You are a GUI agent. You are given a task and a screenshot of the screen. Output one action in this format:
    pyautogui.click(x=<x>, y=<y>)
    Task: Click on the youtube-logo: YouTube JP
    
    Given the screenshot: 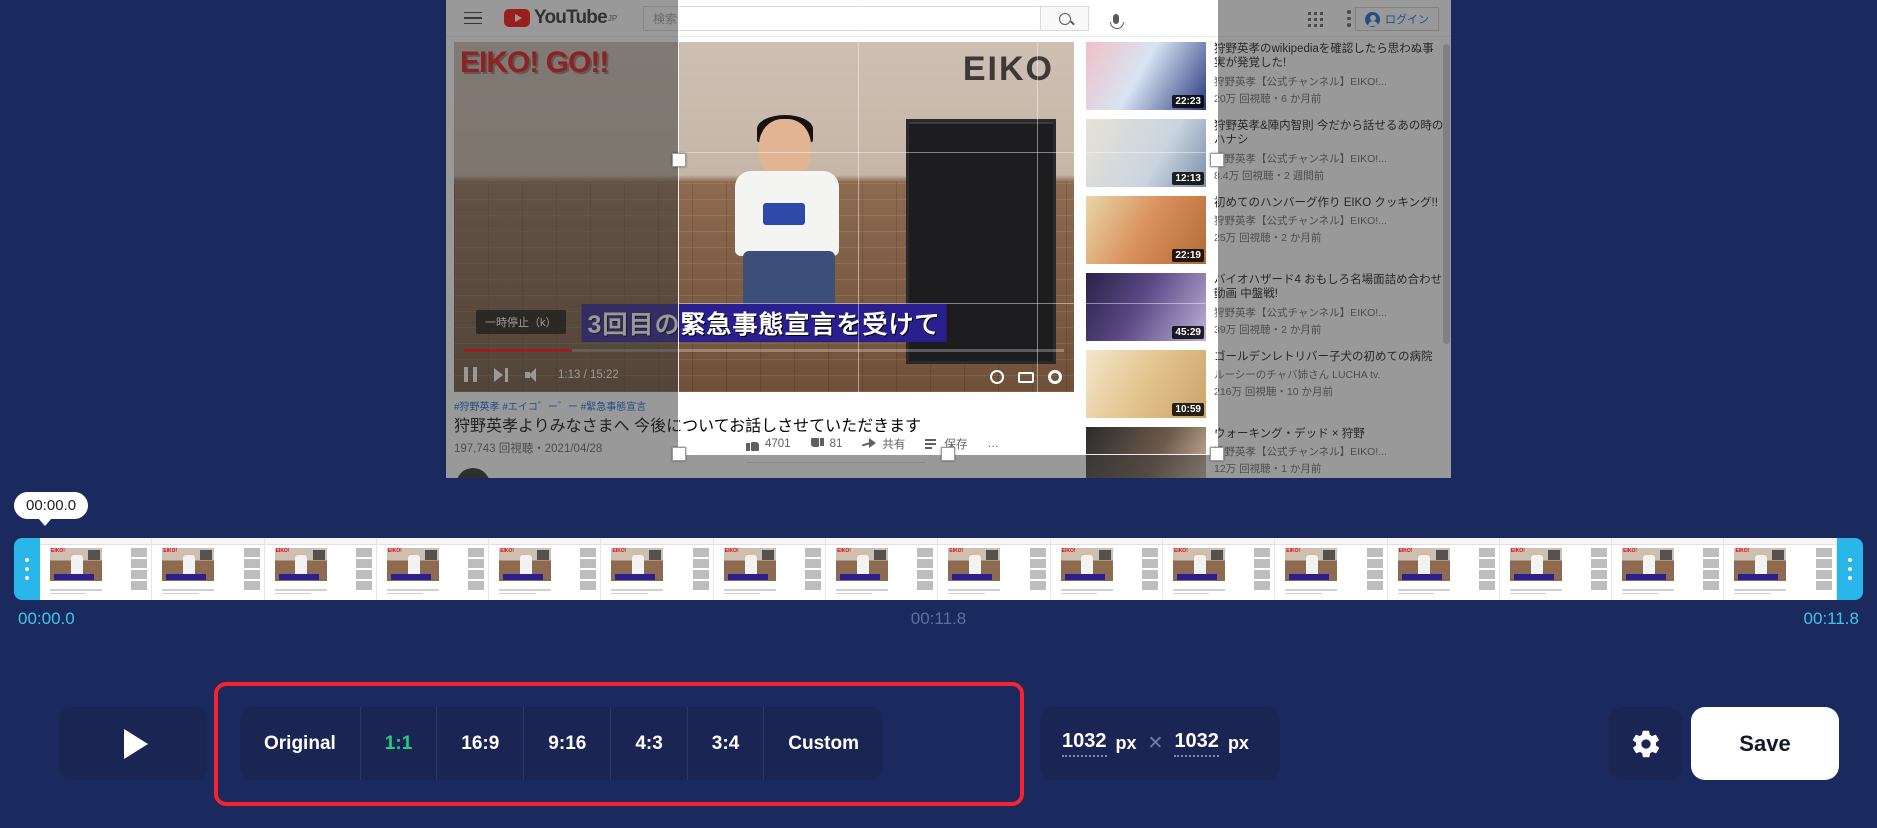 What is the action you would take?
    pyautogui.click(x=560, y=18)
    